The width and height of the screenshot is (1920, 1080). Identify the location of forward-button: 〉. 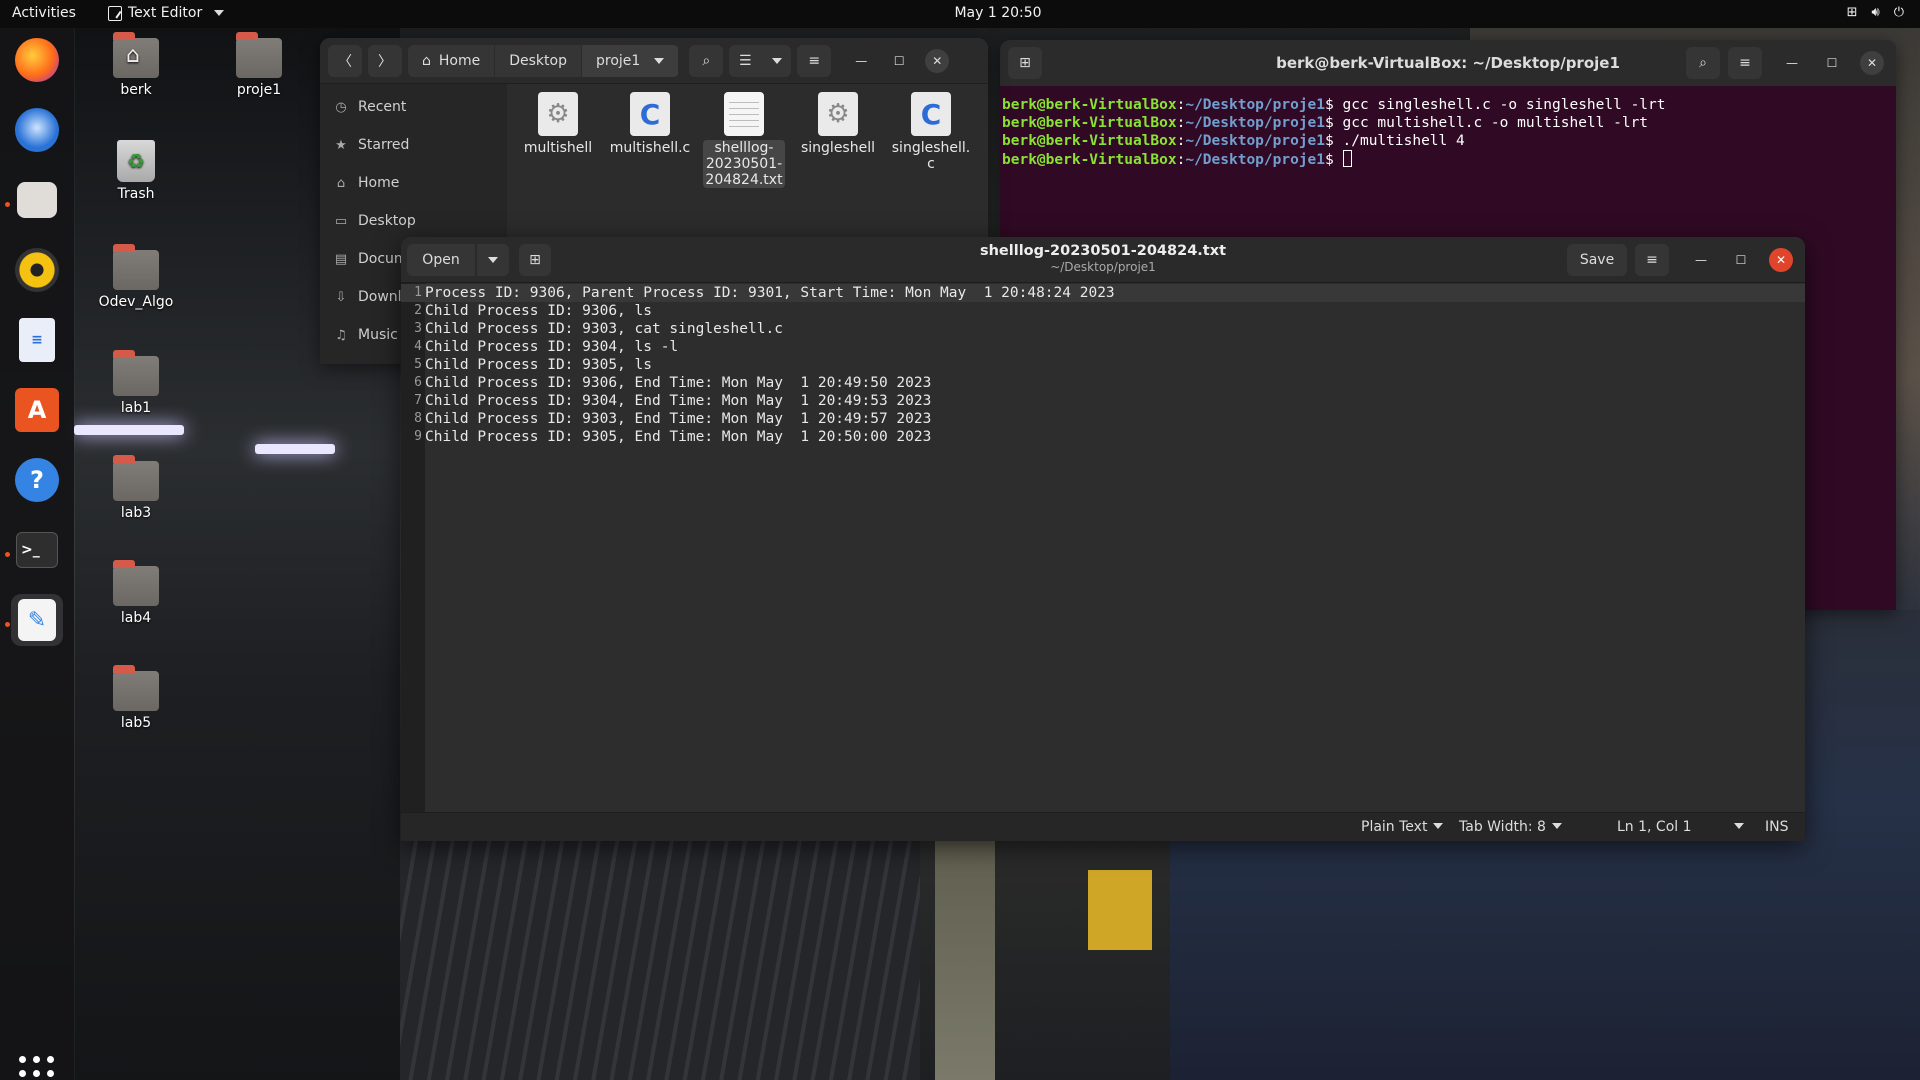
(385, 60).